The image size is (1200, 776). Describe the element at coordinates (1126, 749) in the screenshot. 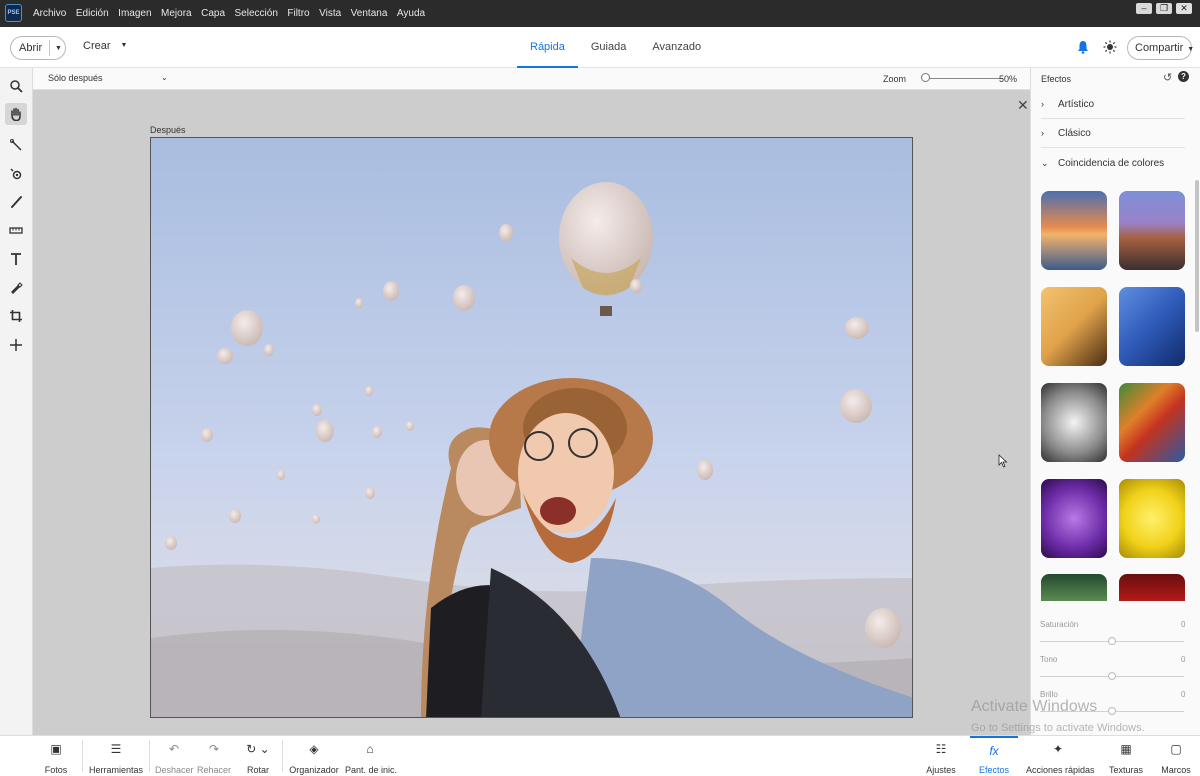

I see `textures-icon: ▦` at that location.